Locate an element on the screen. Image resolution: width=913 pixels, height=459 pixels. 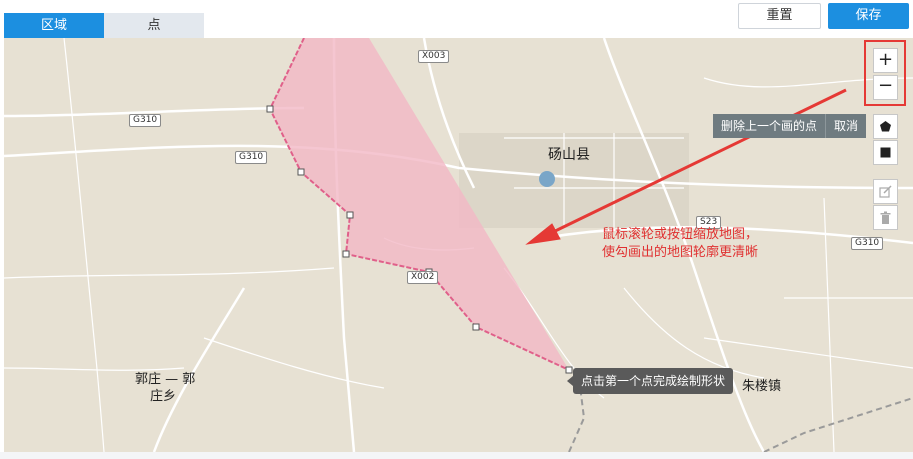
delete-shape-button is located at coordinates (885, 217).